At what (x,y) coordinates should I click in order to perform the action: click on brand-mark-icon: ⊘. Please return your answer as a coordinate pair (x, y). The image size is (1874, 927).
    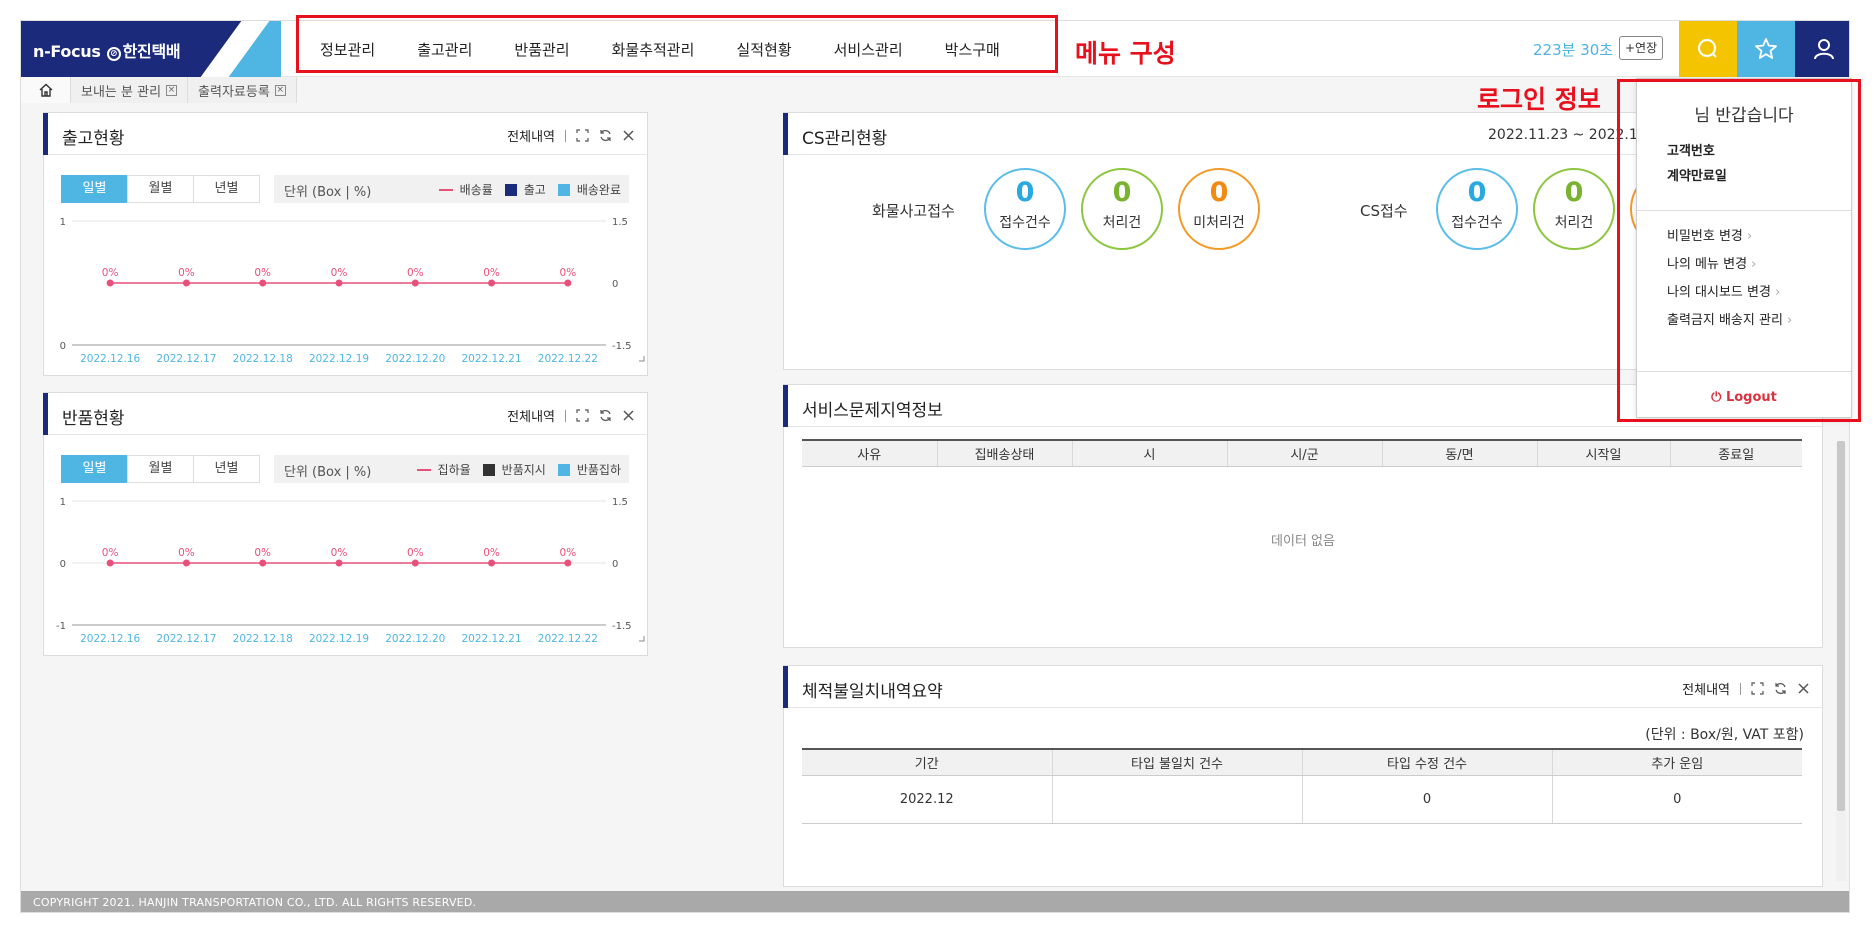
    Looking at the image, I should click on (113, 54).